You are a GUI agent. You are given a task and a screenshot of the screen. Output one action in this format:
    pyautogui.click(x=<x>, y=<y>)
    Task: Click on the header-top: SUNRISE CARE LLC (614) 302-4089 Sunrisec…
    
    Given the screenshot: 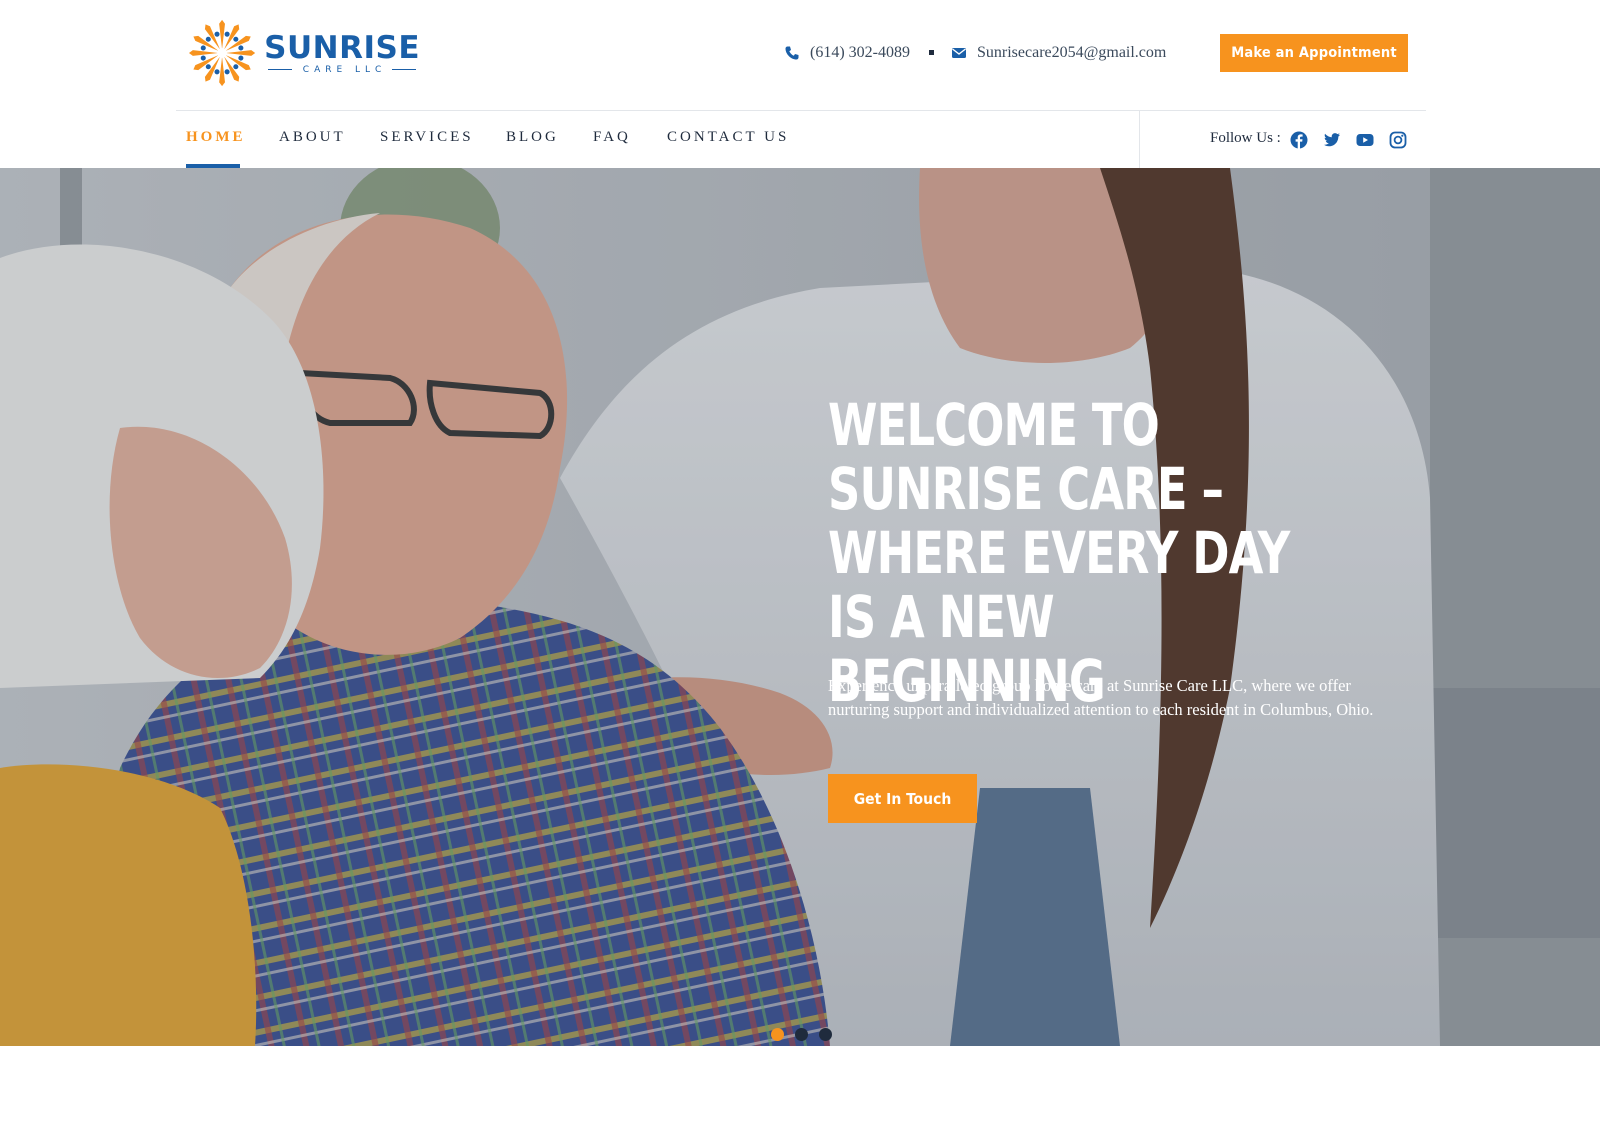 What is the action you would take?
    pyautogui.click(x=800, y=55)
    